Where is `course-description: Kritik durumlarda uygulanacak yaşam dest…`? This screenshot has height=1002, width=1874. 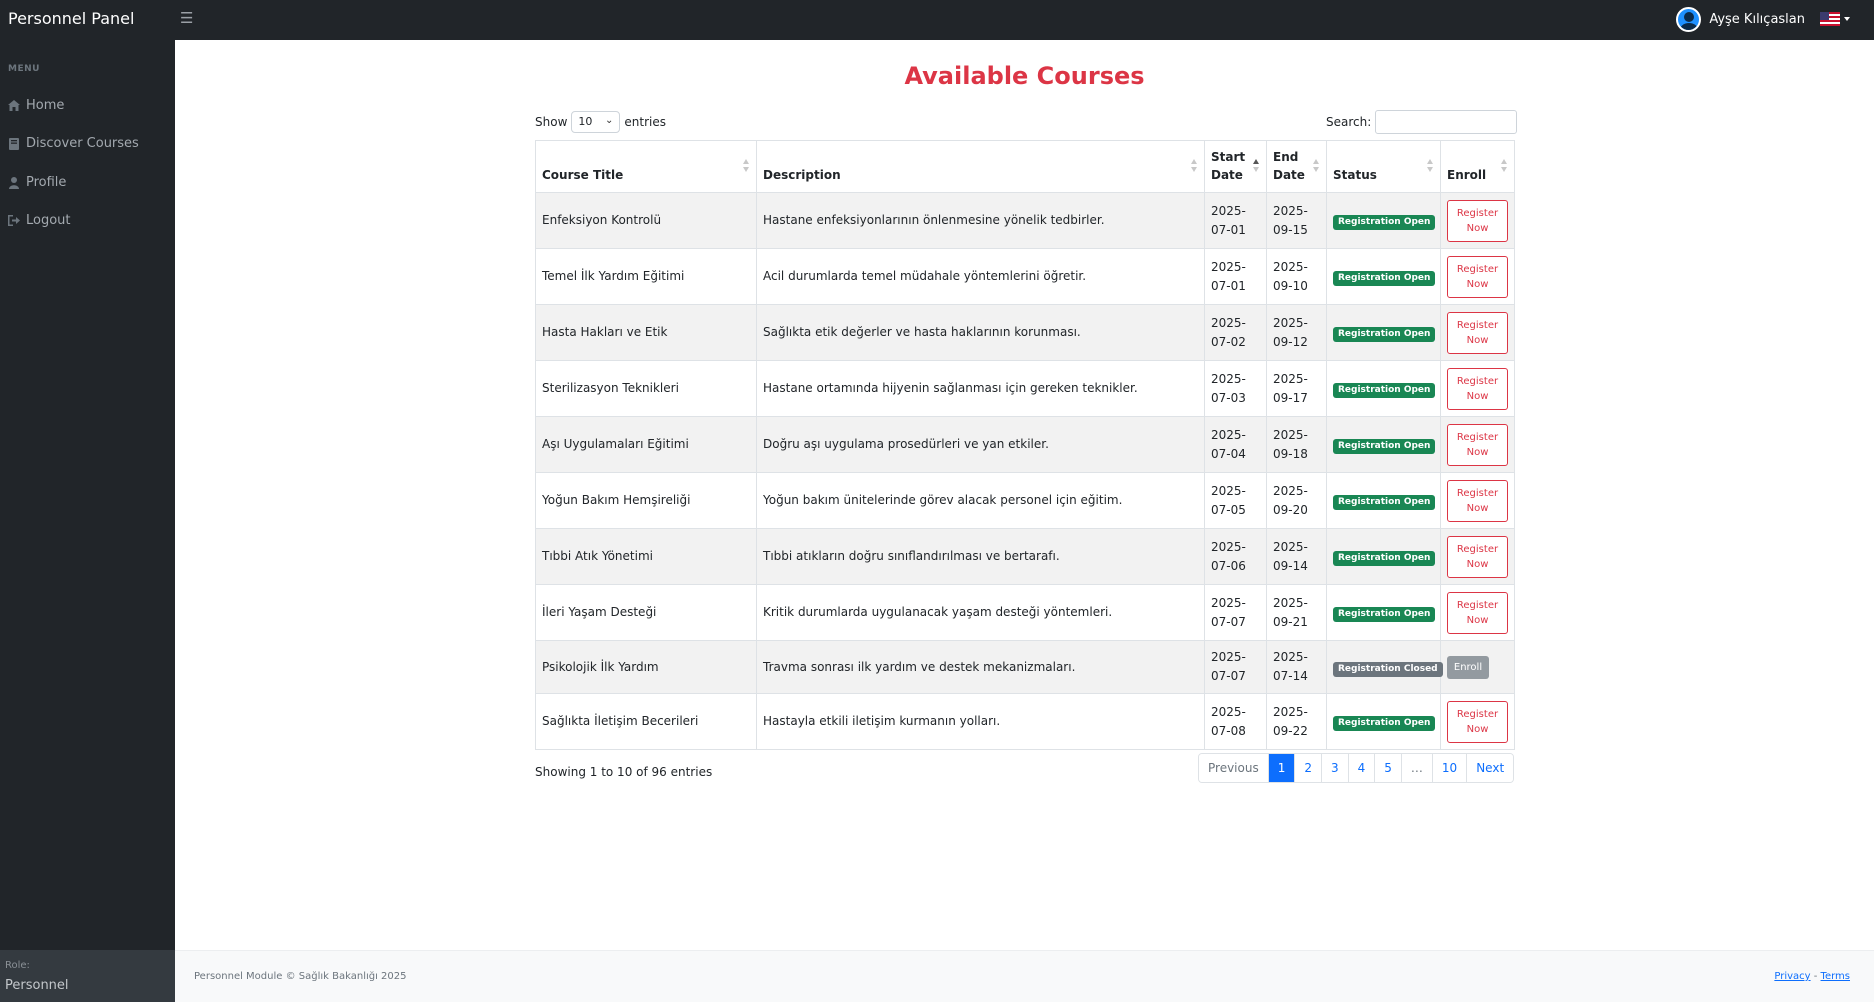
course-description: Kritik durumlarda uygulanacak yaşam dest… is located at coordinates (980, 612).